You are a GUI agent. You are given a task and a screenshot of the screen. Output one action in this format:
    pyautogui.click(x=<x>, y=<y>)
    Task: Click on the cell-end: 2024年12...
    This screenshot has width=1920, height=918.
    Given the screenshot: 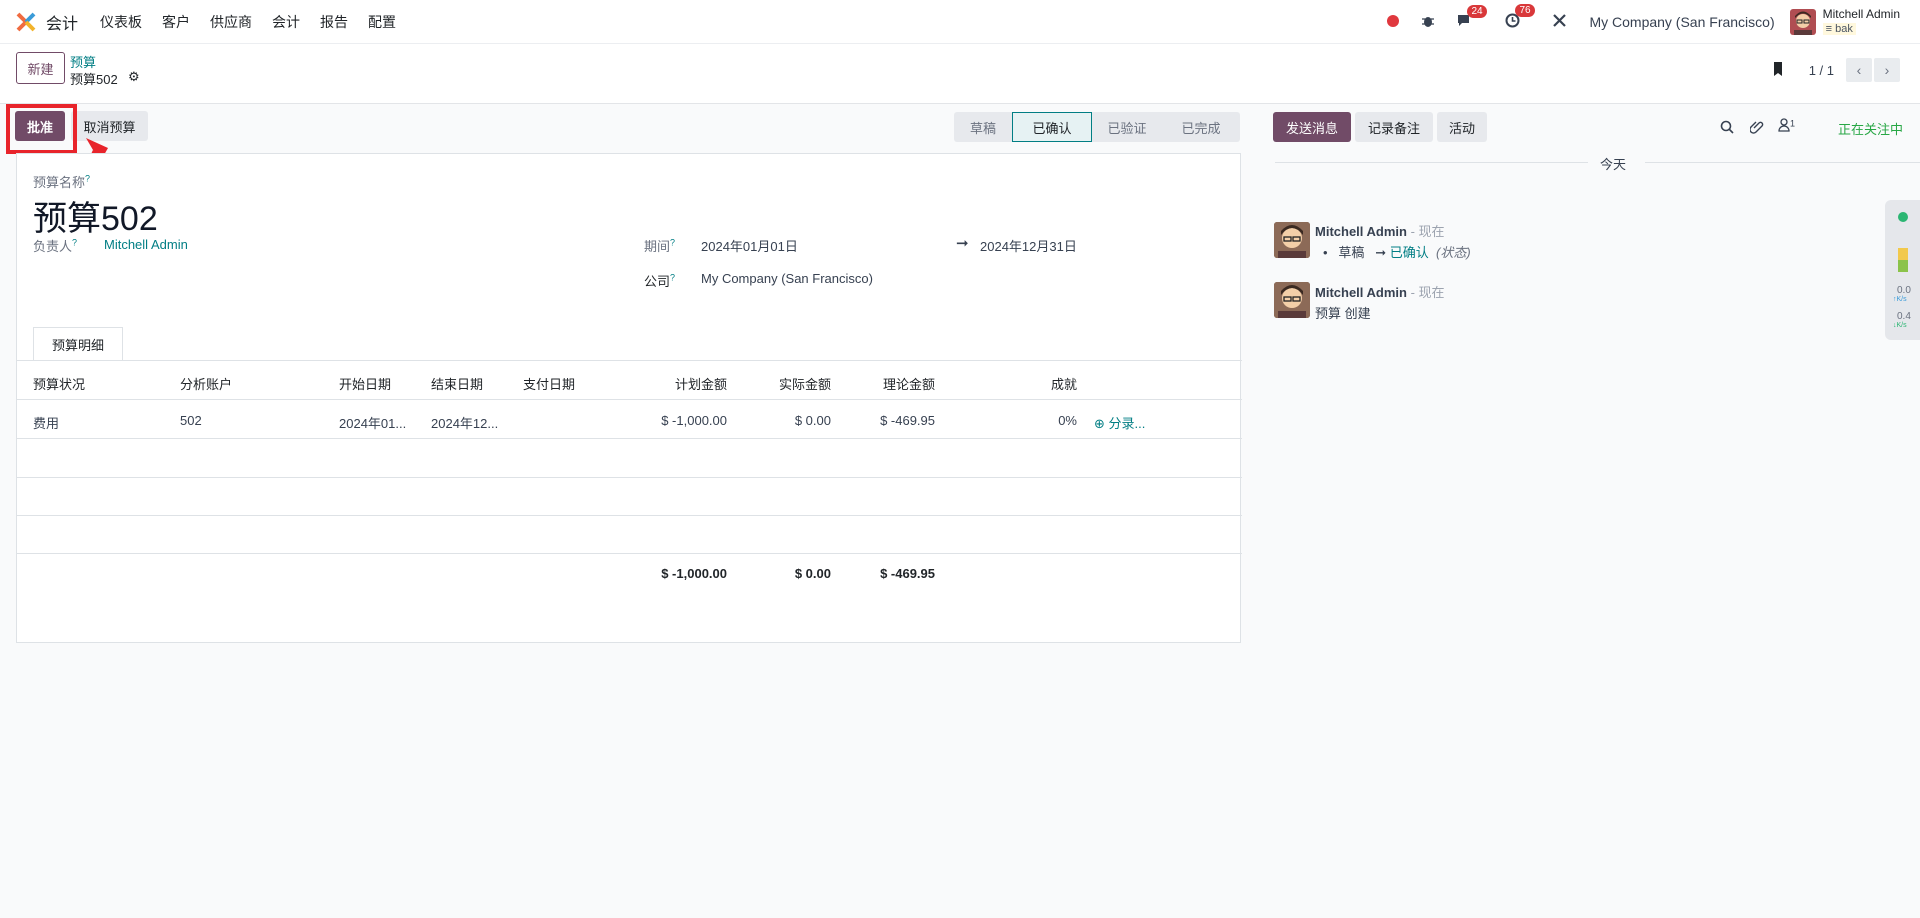 What is the action you would take?
    pyautogui.click(x=465, y=423)
    